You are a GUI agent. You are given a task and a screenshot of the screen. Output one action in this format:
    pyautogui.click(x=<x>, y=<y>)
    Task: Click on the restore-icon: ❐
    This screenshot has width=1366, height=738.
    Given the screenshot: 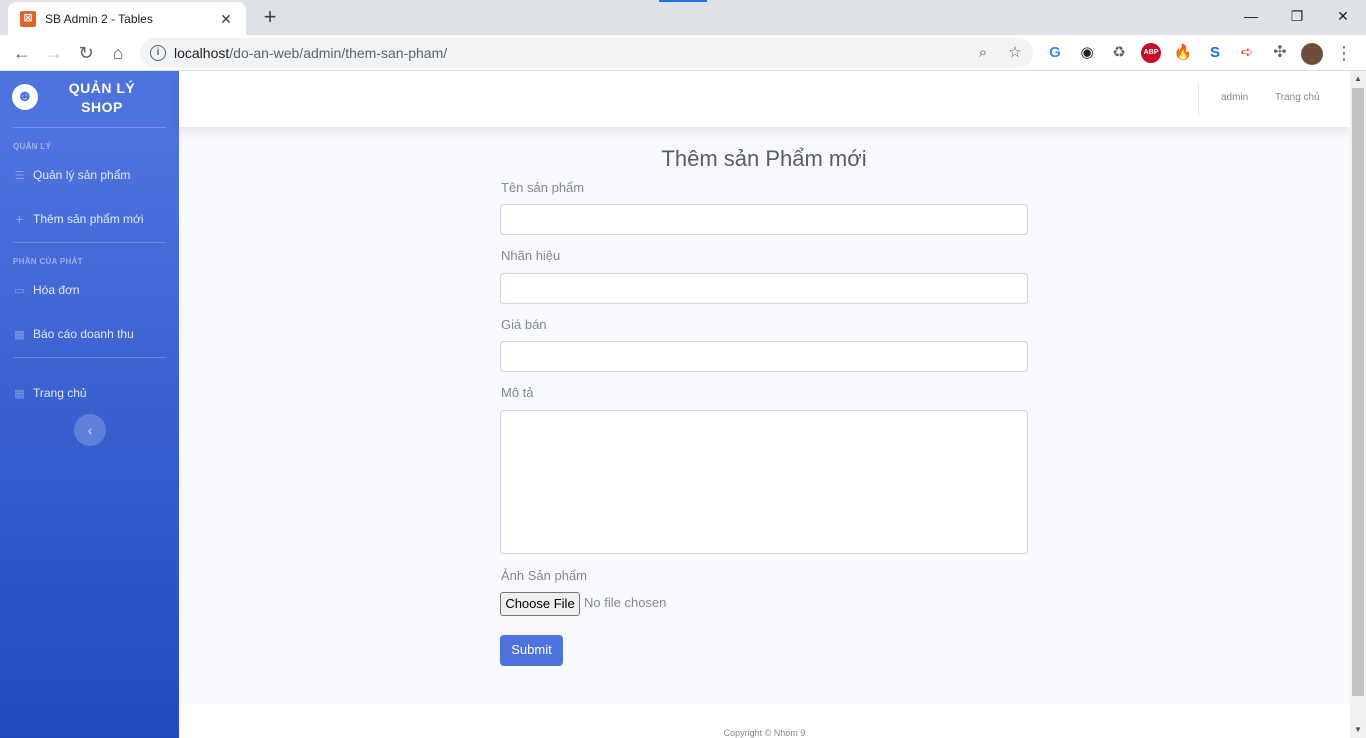 What is the action you would take?
    pyautogui.click(x=1297, y=16)
    